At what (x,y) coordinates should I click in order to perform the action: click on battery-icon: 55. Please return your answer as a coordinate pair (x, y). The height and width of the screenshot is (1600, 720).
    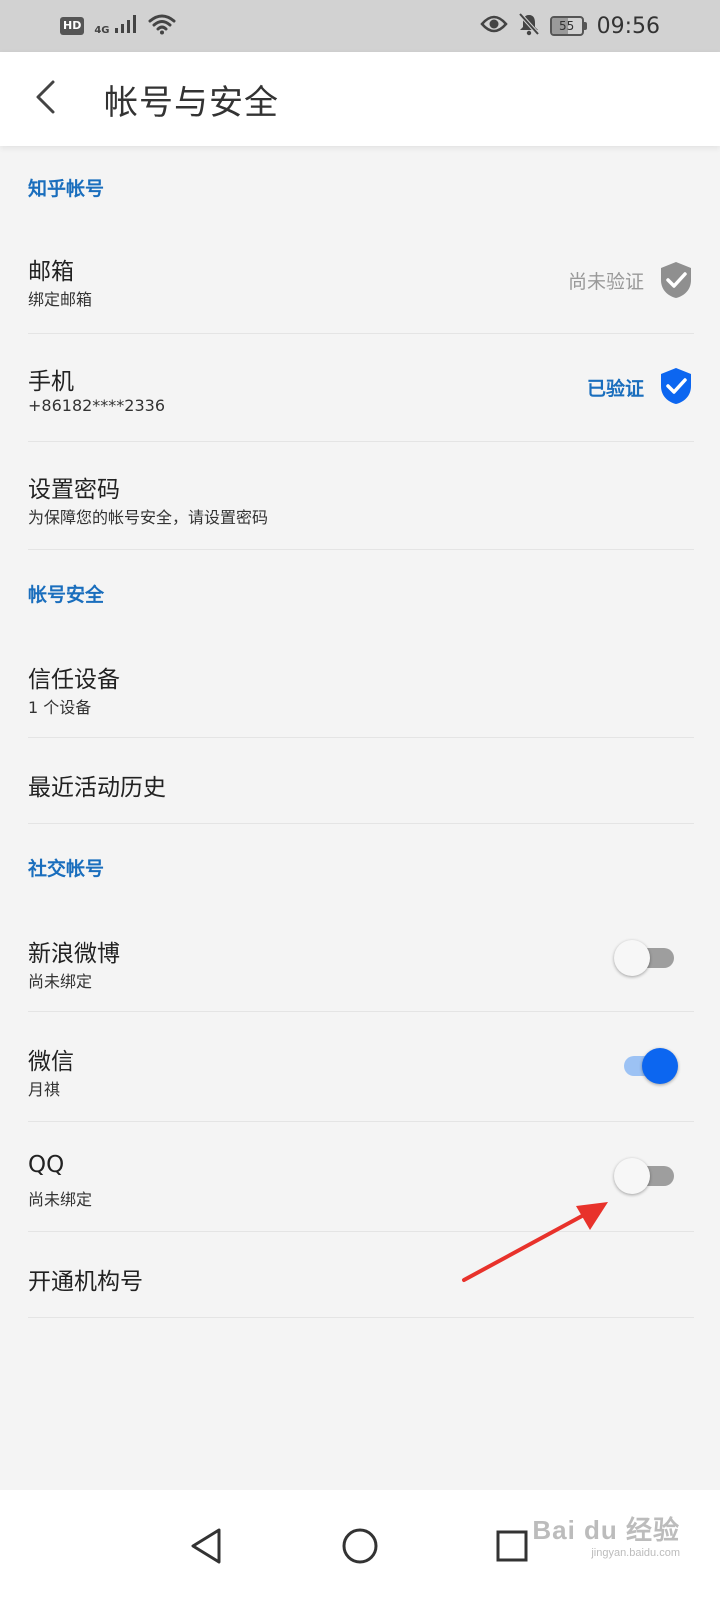
    Looking at the image, I should click on (568, 26).